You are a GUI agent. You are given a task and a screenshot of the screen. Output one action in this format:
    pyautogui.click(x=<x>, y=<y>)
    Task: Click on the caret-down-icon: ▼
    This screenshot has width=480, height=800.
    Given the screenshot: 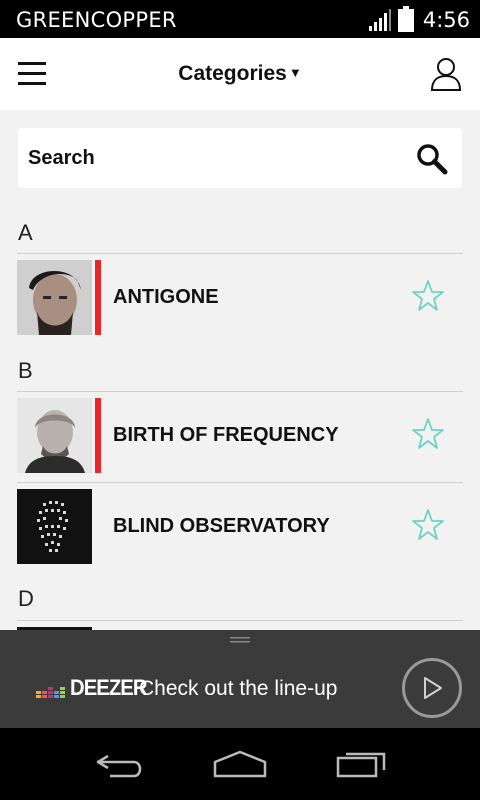 What is the action you would take?
    pyautogui.click(x=295, y=72)
    